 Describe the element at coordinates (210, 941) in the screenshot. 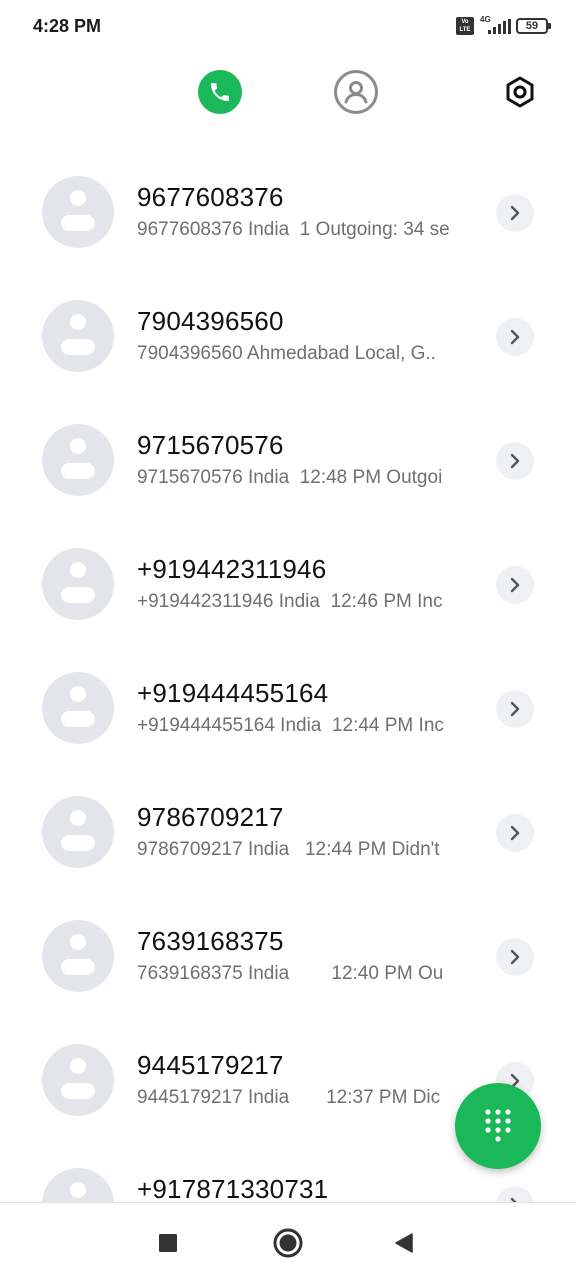

I see `call-number: 7639168375` at that location.